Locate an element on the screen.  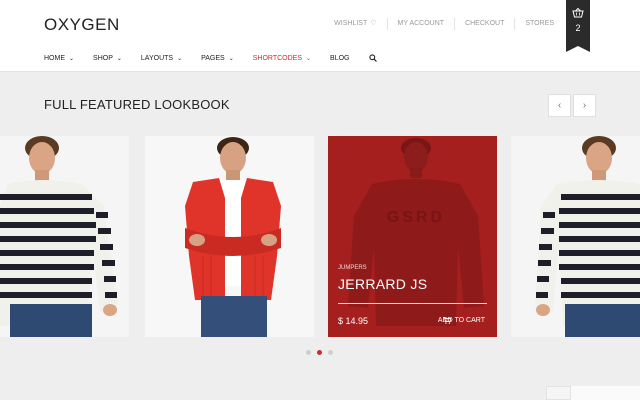
product-name: JERRARD JS is located at coordinates (382, 284).